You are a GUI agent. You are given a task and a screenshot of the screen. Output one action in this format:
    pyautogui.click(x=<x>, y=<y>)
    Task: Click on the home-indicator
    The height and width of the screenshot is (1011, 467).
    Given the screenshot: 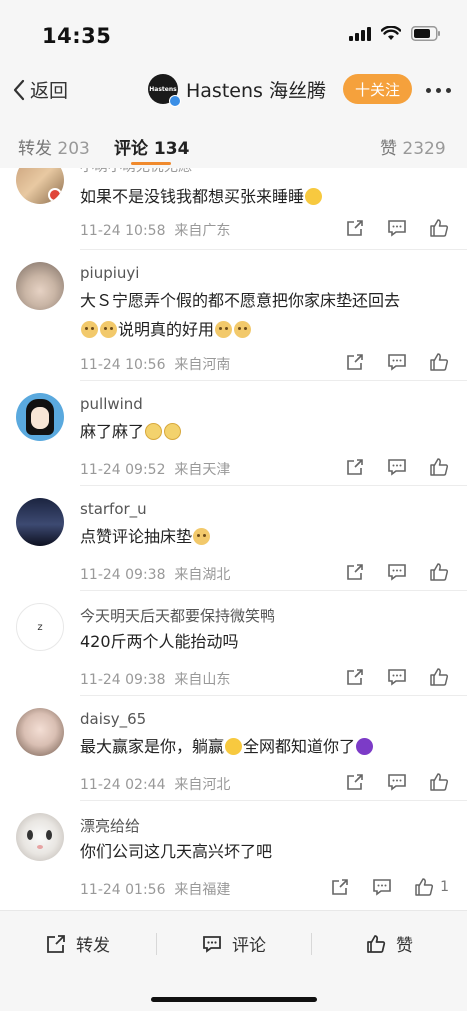 What is the action you would take?
    pyautogui.click(x=234, y=999)
    